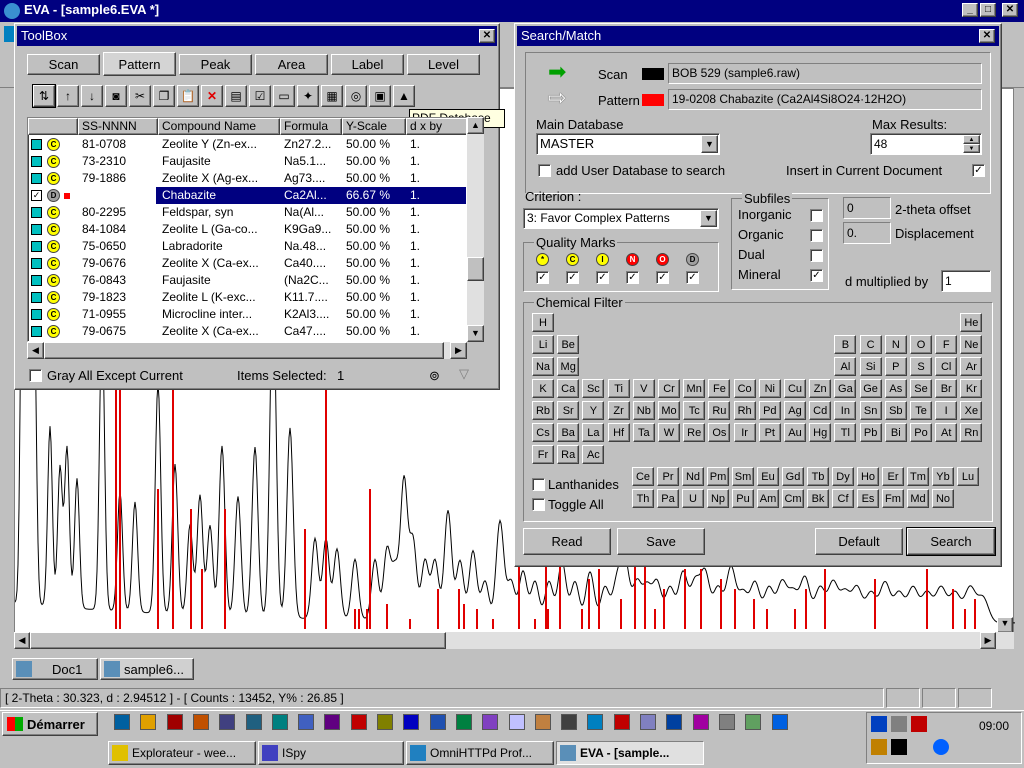 Image resolution: width=1024 pixels, height=768 pixels. I want to click on element-ti: Ti, so click(618, 388).